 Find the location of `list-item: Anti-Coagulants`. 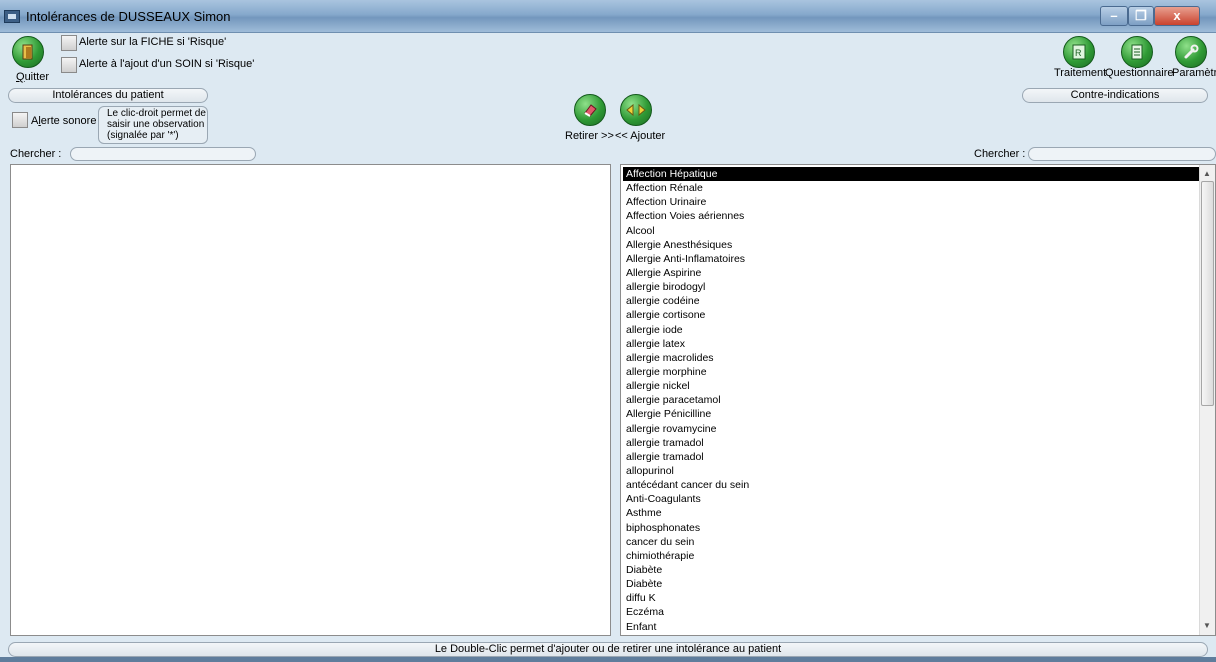

list-item: Anti-Coagulants is located at coordinates (911, 499).